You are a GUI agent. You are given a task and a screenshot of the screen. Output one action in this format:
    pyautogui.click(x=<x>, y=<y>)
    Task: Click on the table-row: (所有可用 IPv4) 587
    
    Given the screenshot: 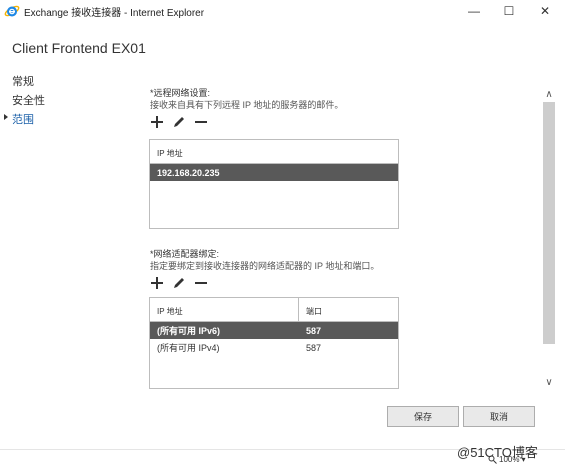 What is the action you would take?
    pyautogui.click(x=274, y=347)
    